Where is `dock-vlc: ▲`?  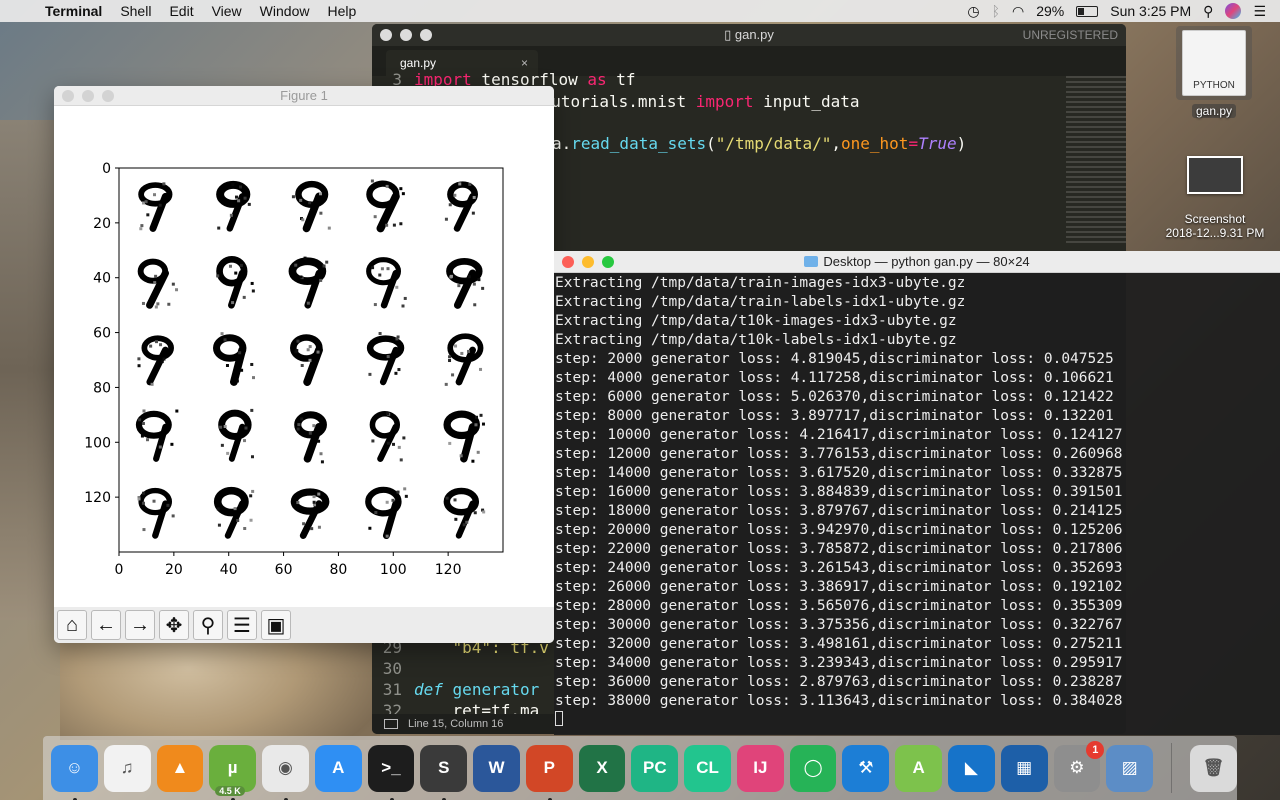 dock-vlc: ▲ is located at coordinates (180, 768).